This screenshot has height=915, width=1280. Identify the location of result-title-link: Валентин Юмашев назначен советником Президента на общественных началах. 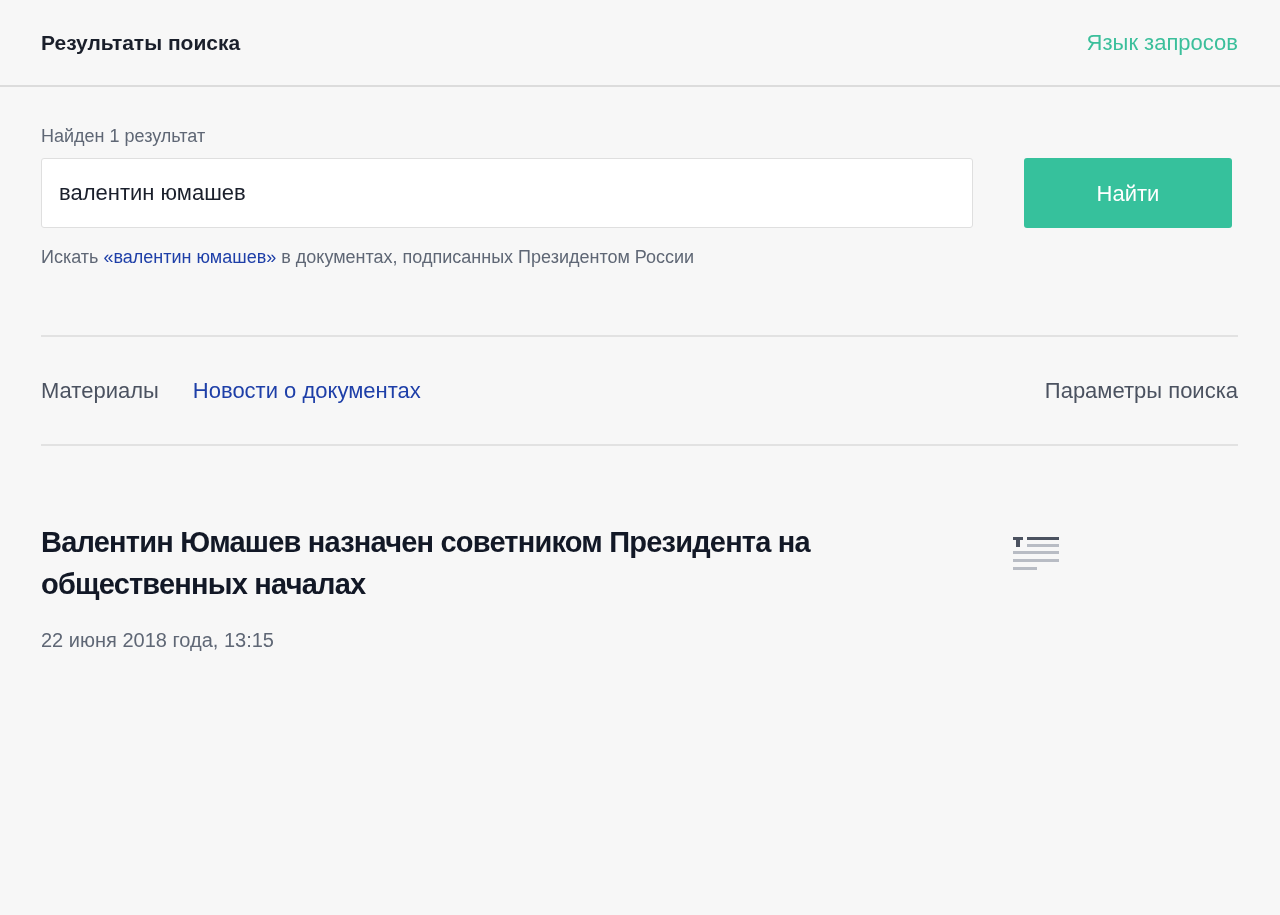
(441, 563).